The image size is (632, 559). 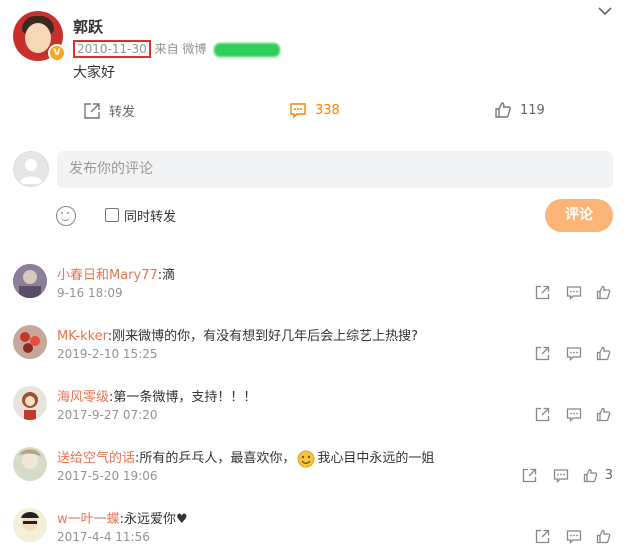 What do you see at coordinates (88, 26) in the screenshot?
I see `post-author: 郭跃` at bounding box center [88, 26].